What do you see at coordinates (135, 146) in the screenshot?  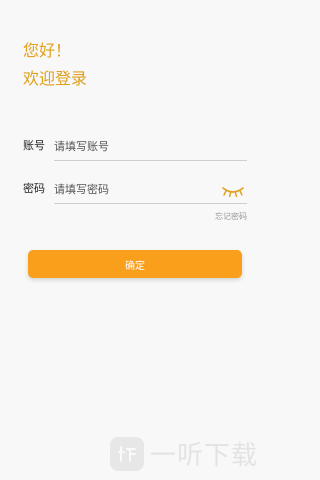 I see `account-field: 账号 请填写账号` at bounding box center [135, 146].